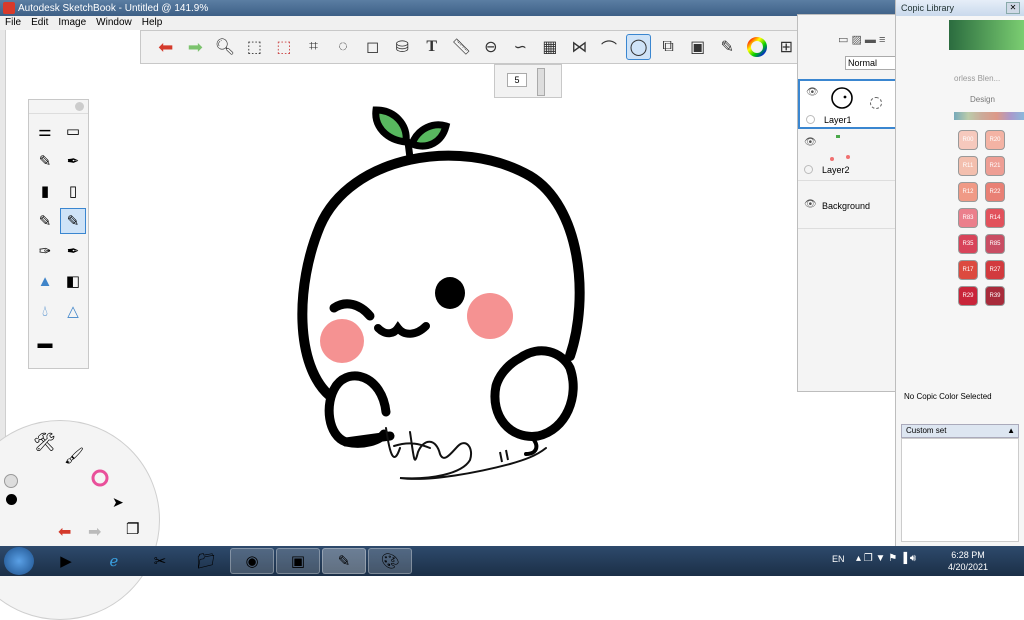 The height and width of the screenshot is (620, 1024). I want to click on photos-icon: ▣, so click(298, 561).